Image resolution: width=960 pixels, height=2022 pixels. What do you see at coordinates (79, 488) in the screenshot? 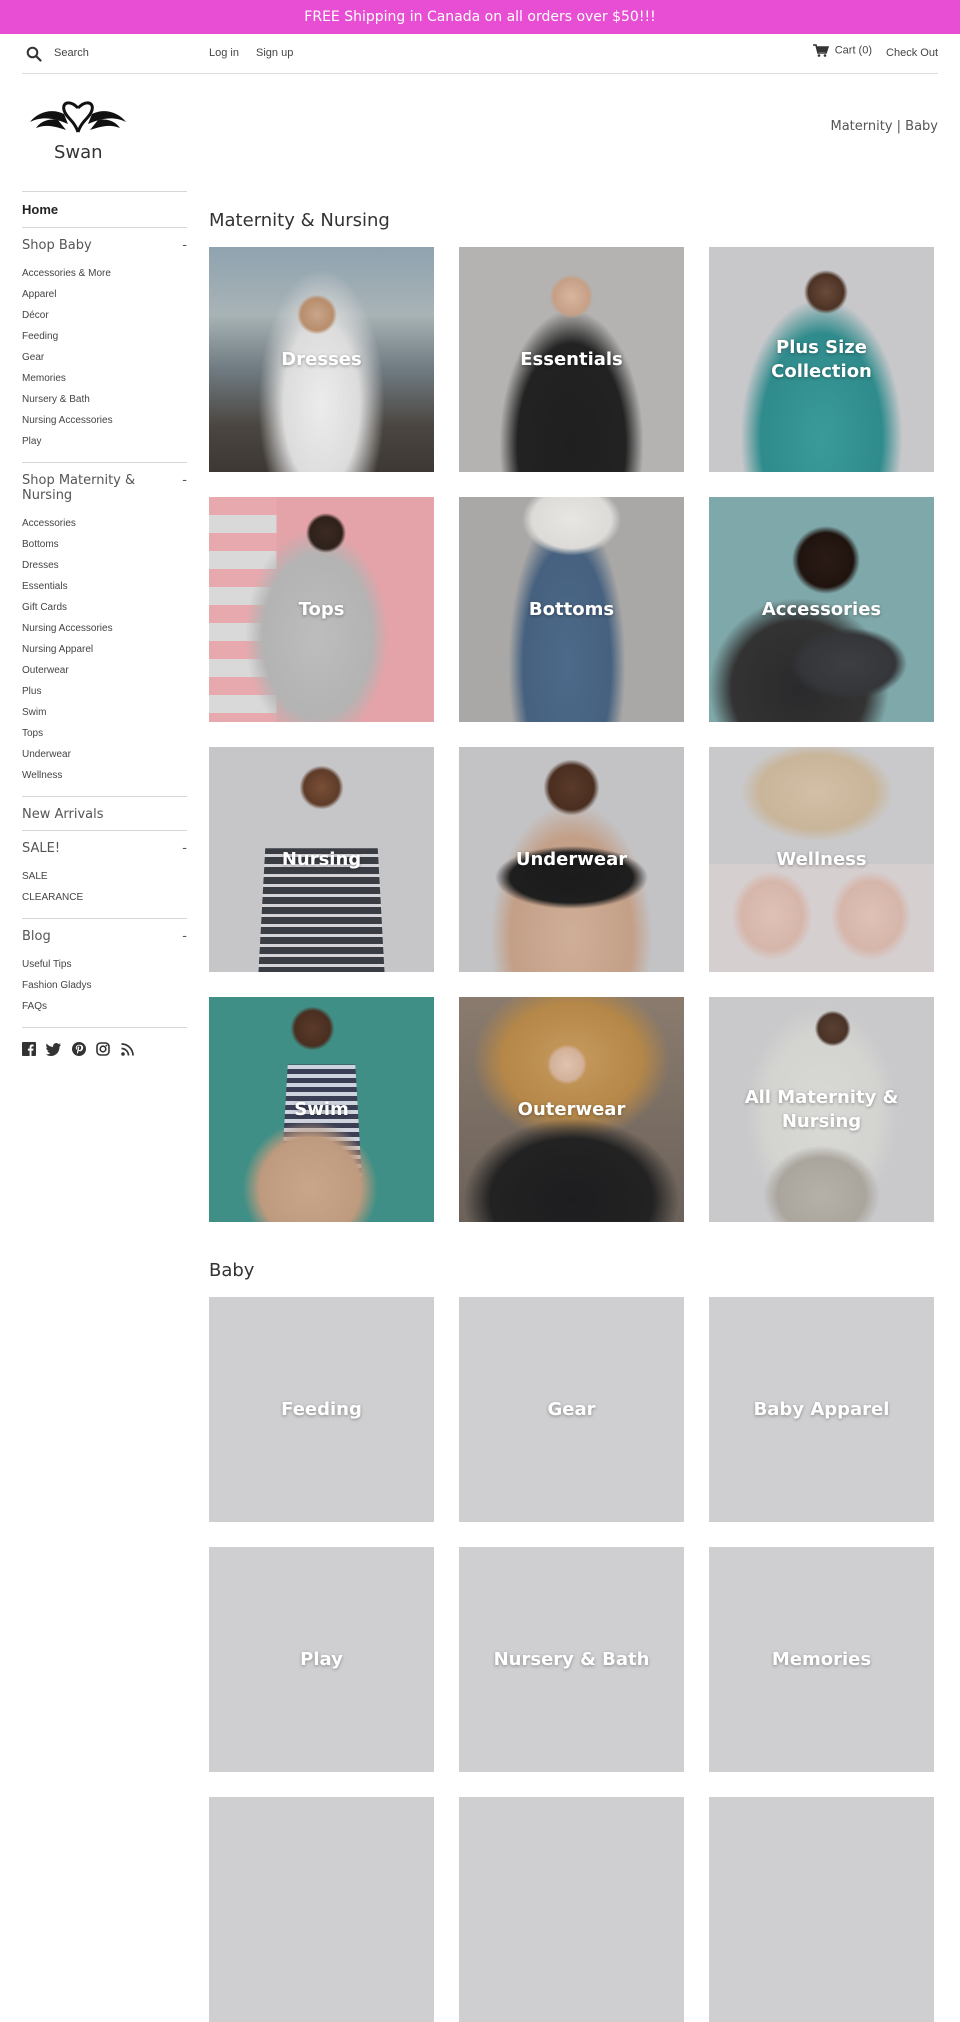
I see `section-title: Shop Maternity & Nursing` at bounding box center [79, 488].